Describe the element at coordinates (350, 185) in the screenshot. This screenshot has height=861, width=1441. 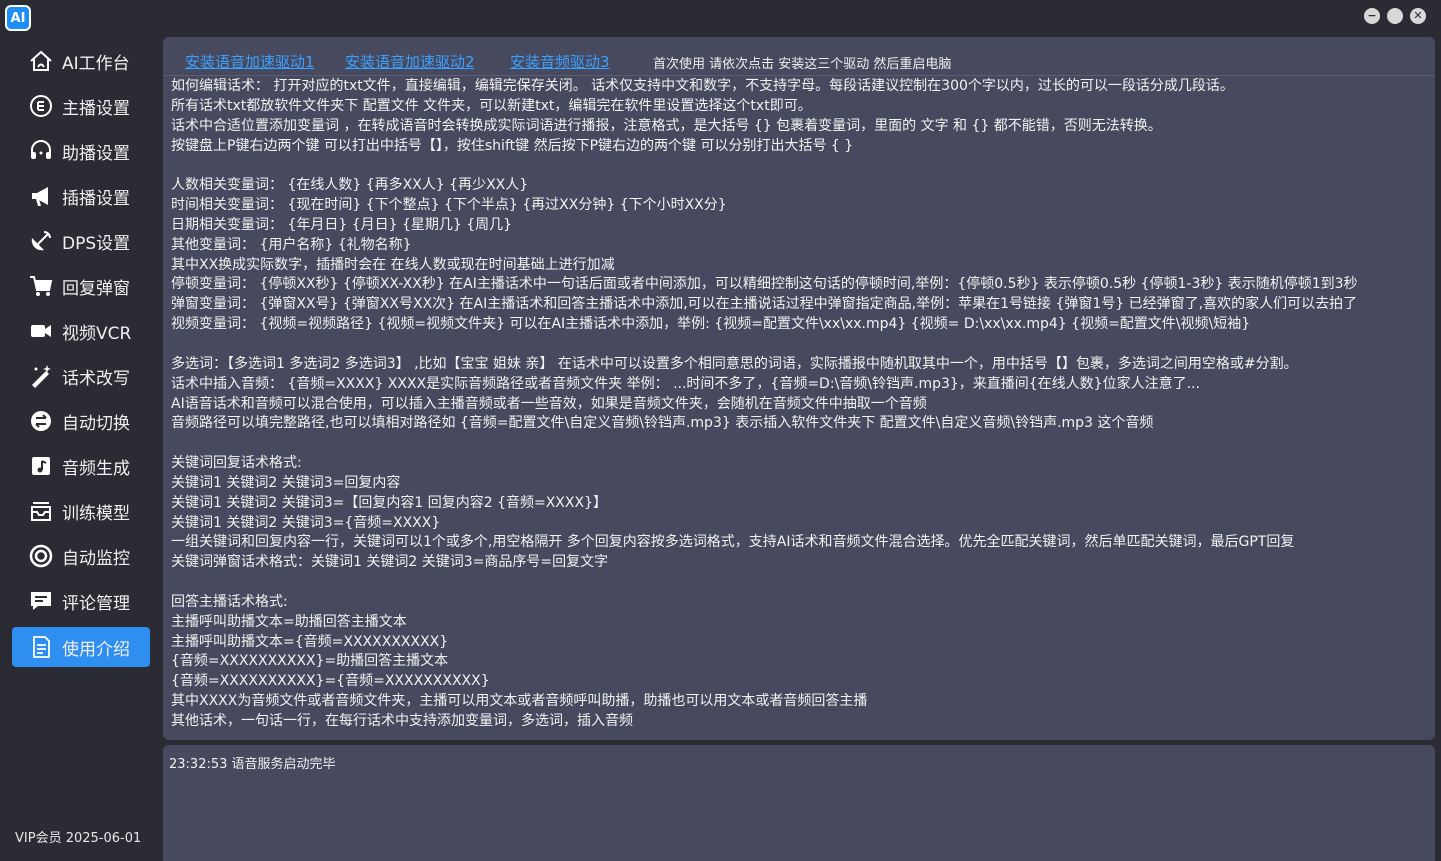
I see `help-line: 人数相关变量词： {在线人数} {再多XX人} {再少XX人}` at that location.